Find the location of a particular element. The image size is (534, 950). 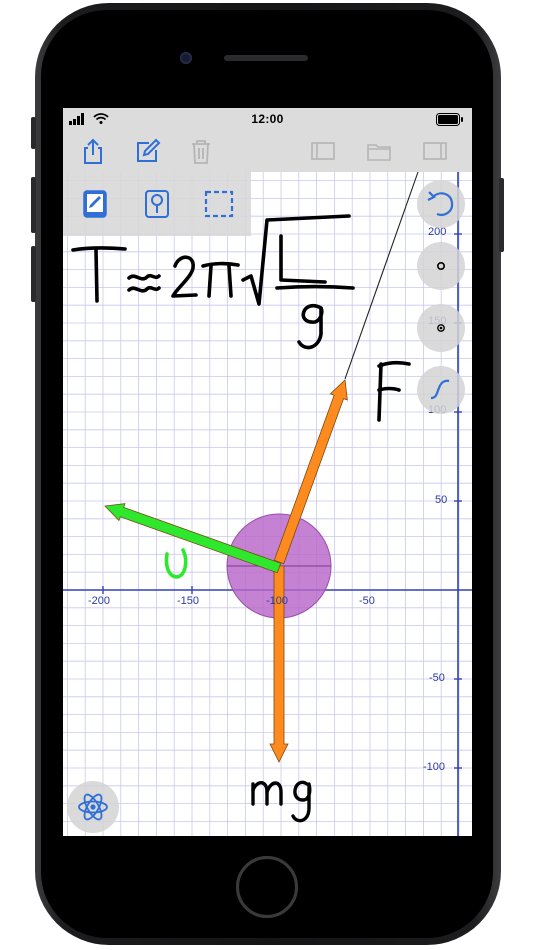

share-icon is located at coordinates (93, 151).